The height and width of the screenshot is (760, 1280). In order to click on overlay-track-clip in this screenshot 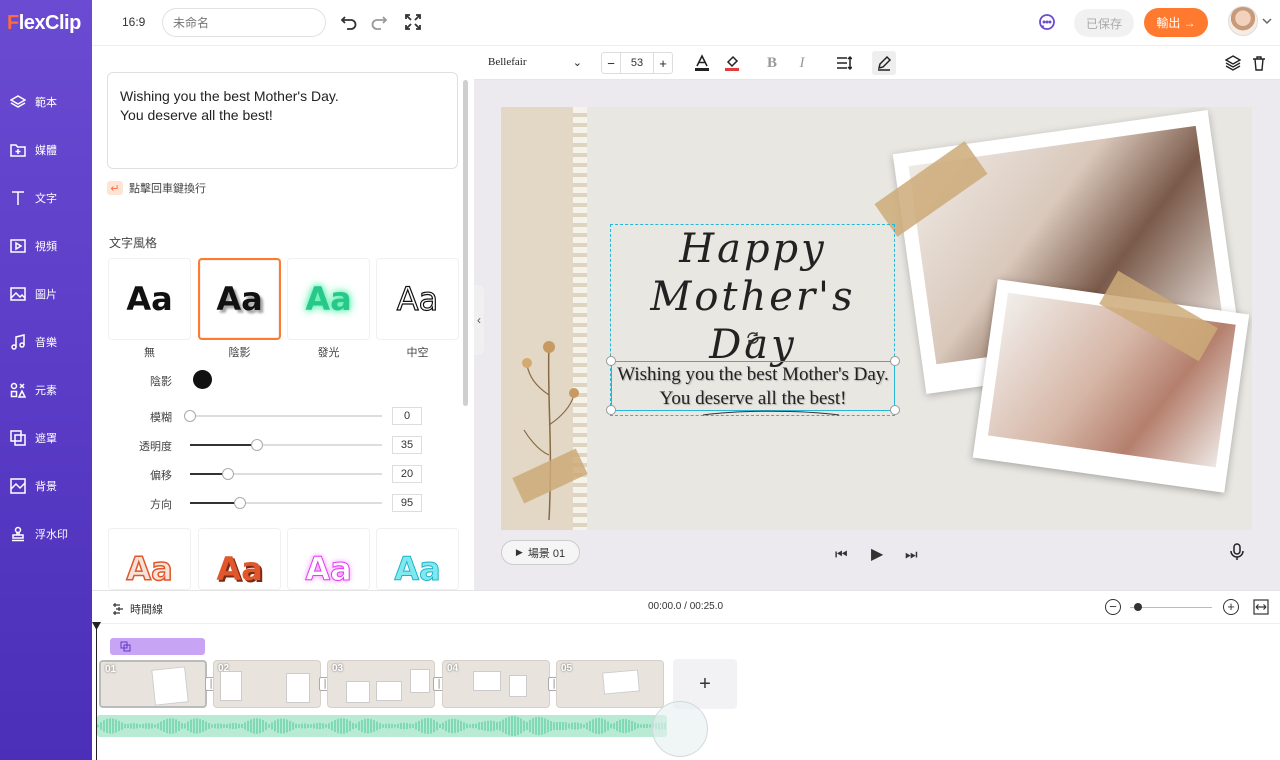, I will do `click(157, 646)`.